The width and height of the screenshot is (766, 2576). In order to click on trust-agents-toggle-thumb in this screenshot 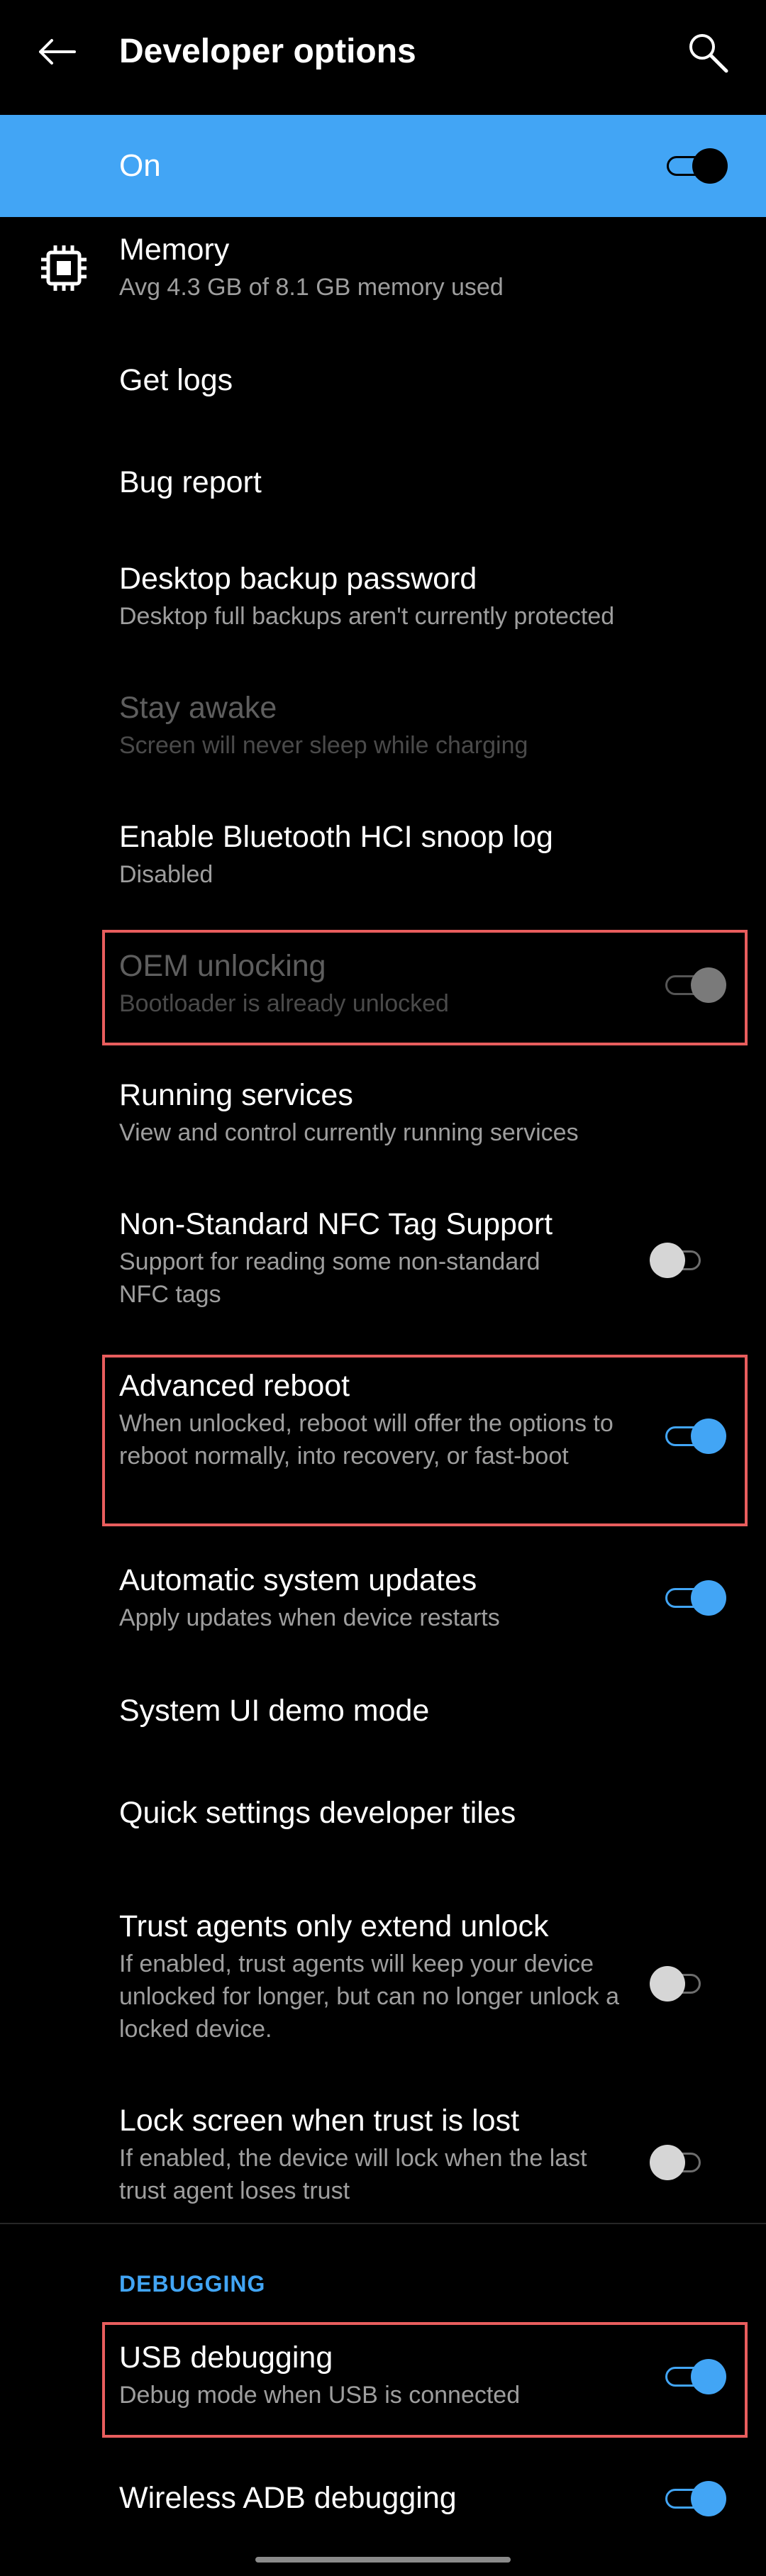, I will do `click(667, 1984)`.